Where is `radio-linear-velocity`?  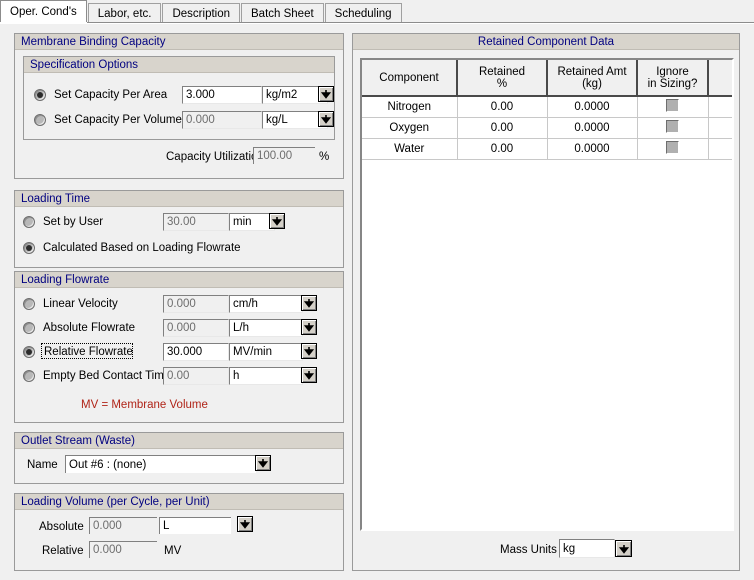
radio-linear-velocity is located at coordinates (29, 304).